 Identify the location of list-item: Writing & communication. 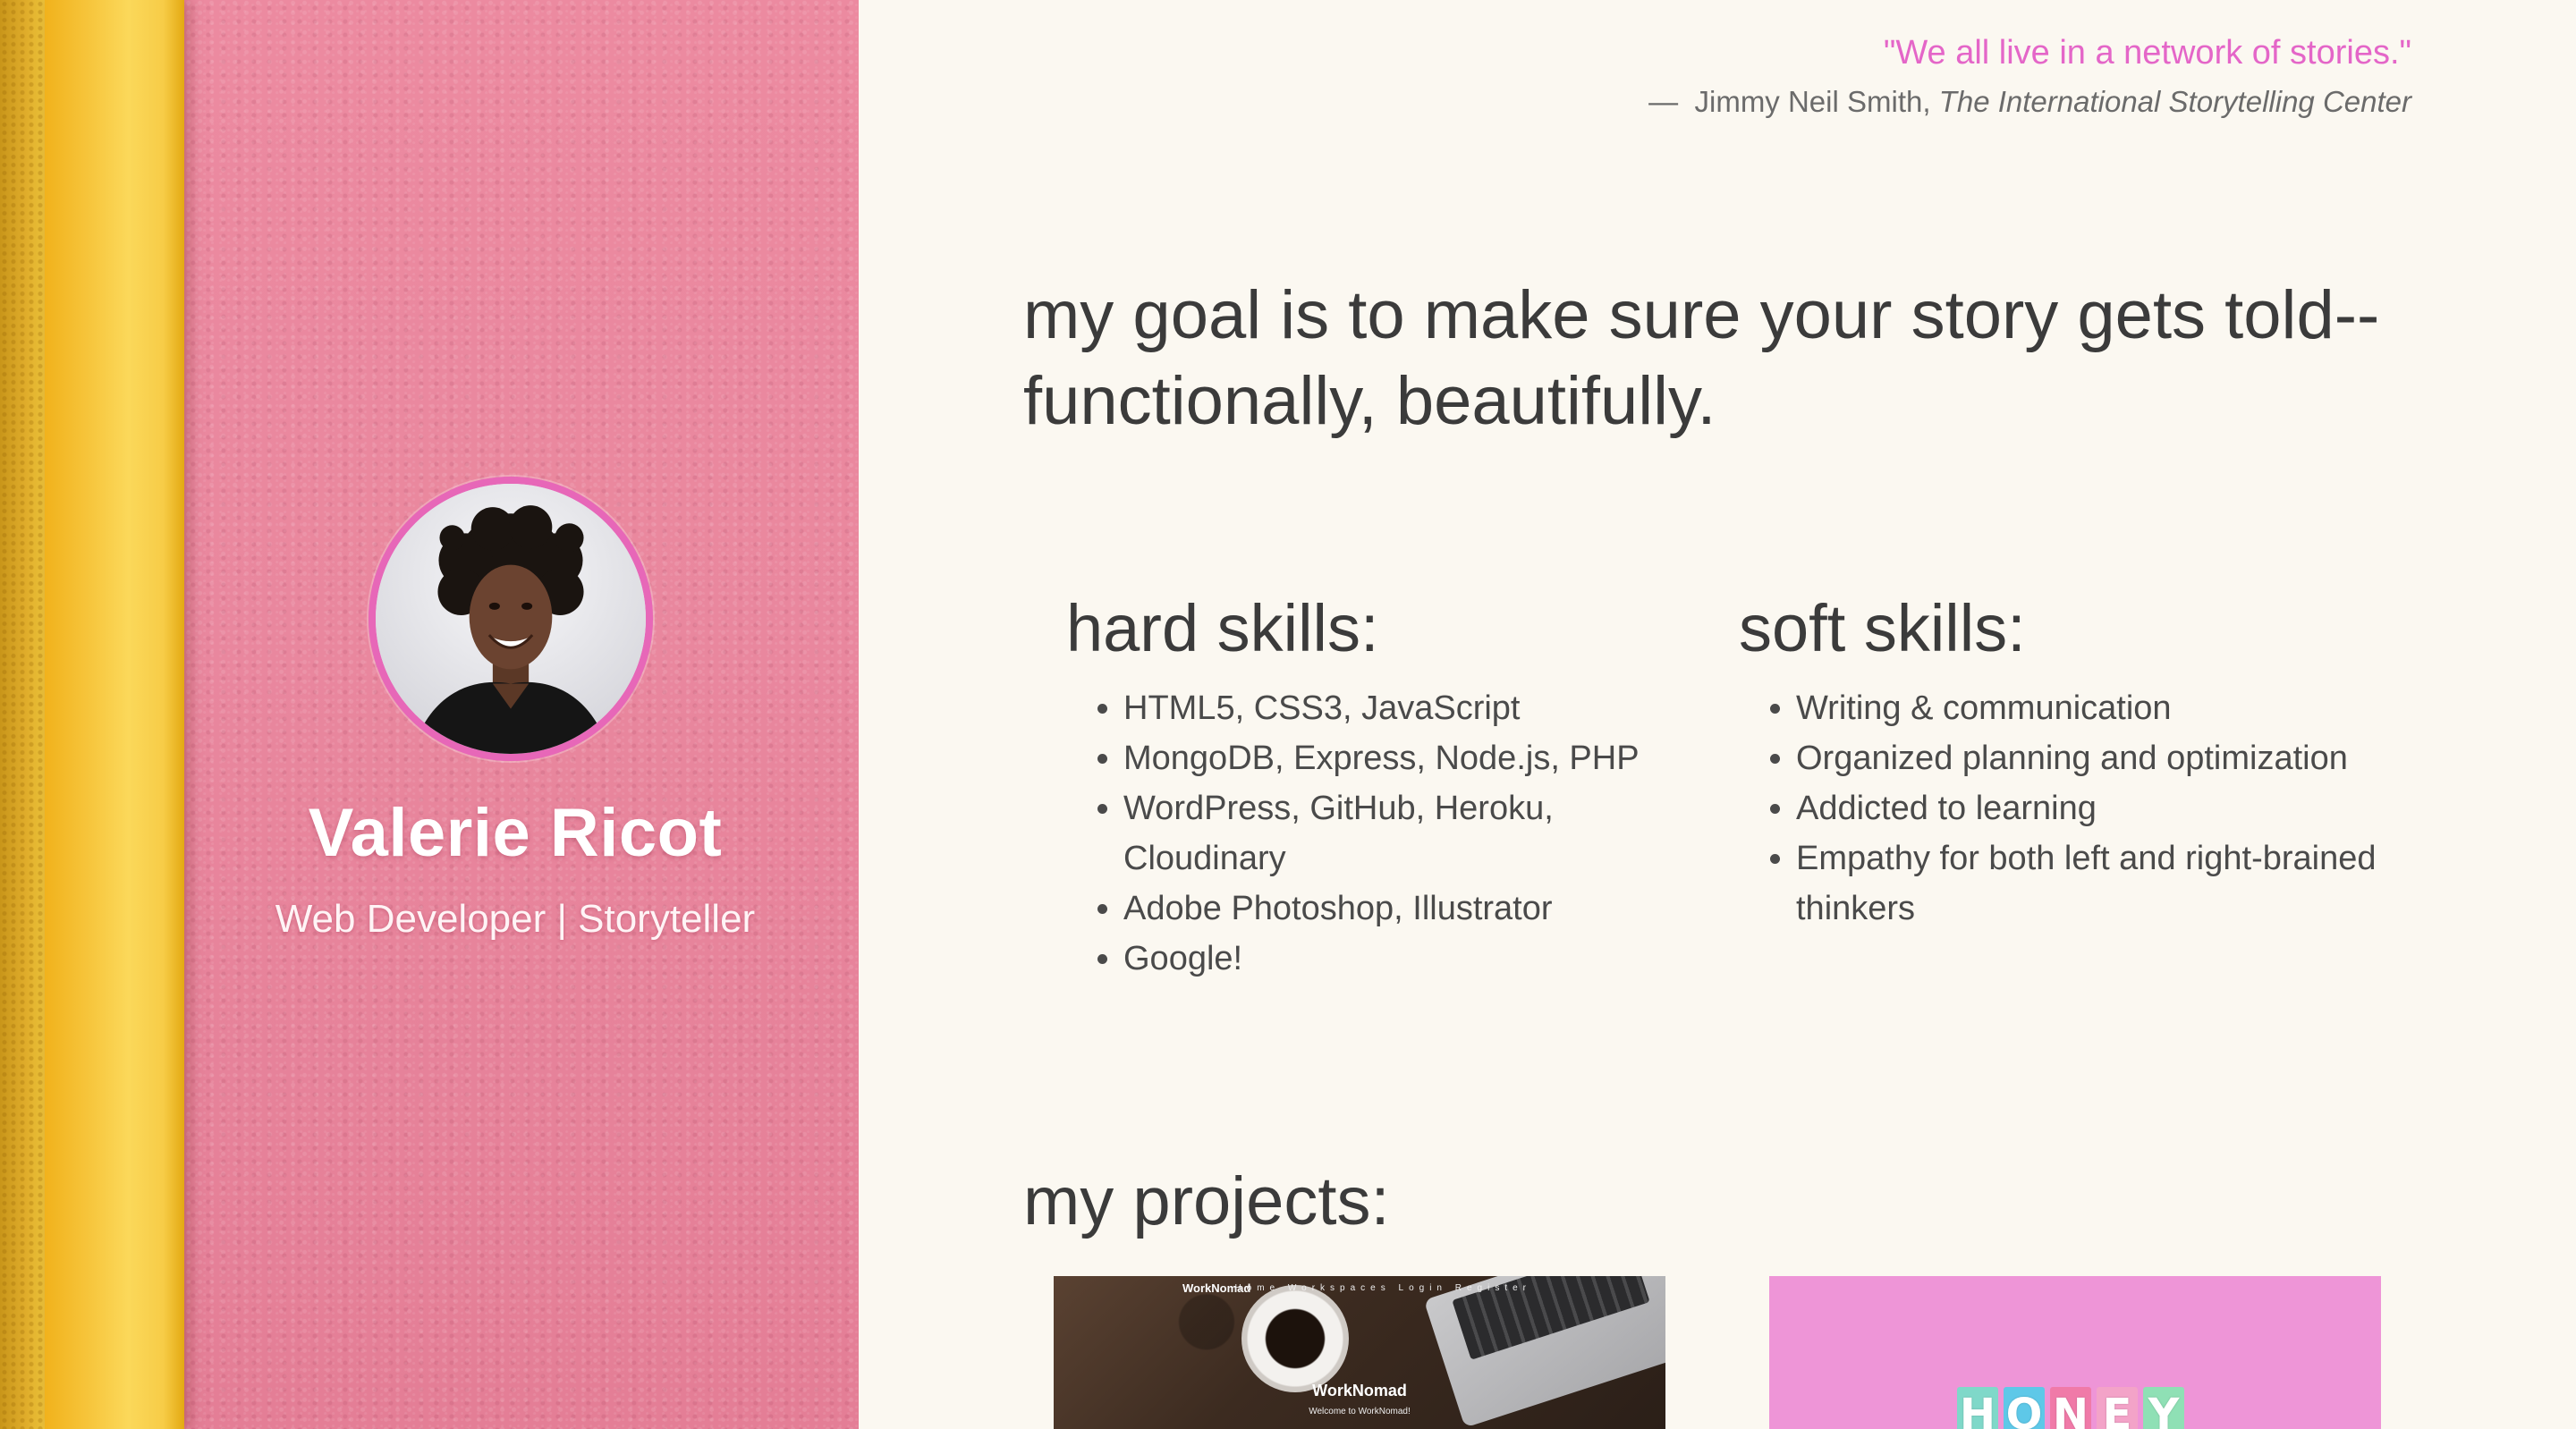
(2118, 708).